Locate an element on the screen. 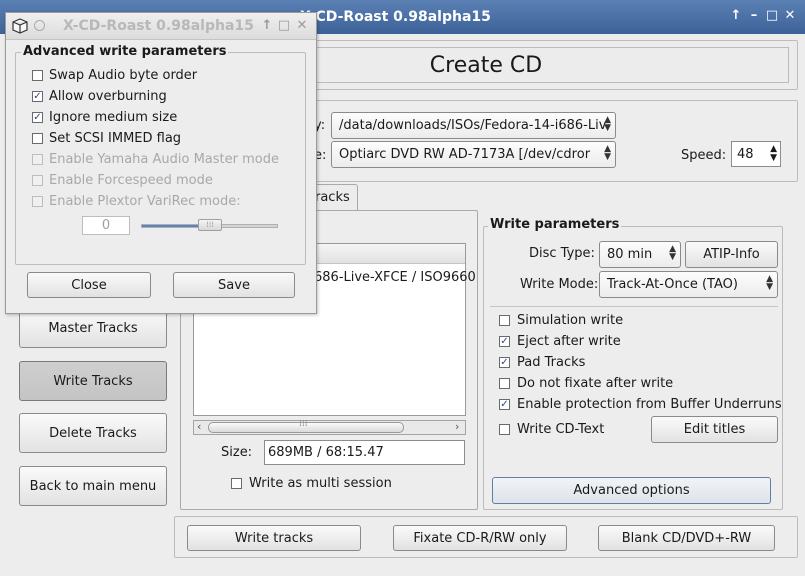 The width and height of the screenshot is (805, 576). scsi-immed-checkbox is located at coordinates (37, 138).